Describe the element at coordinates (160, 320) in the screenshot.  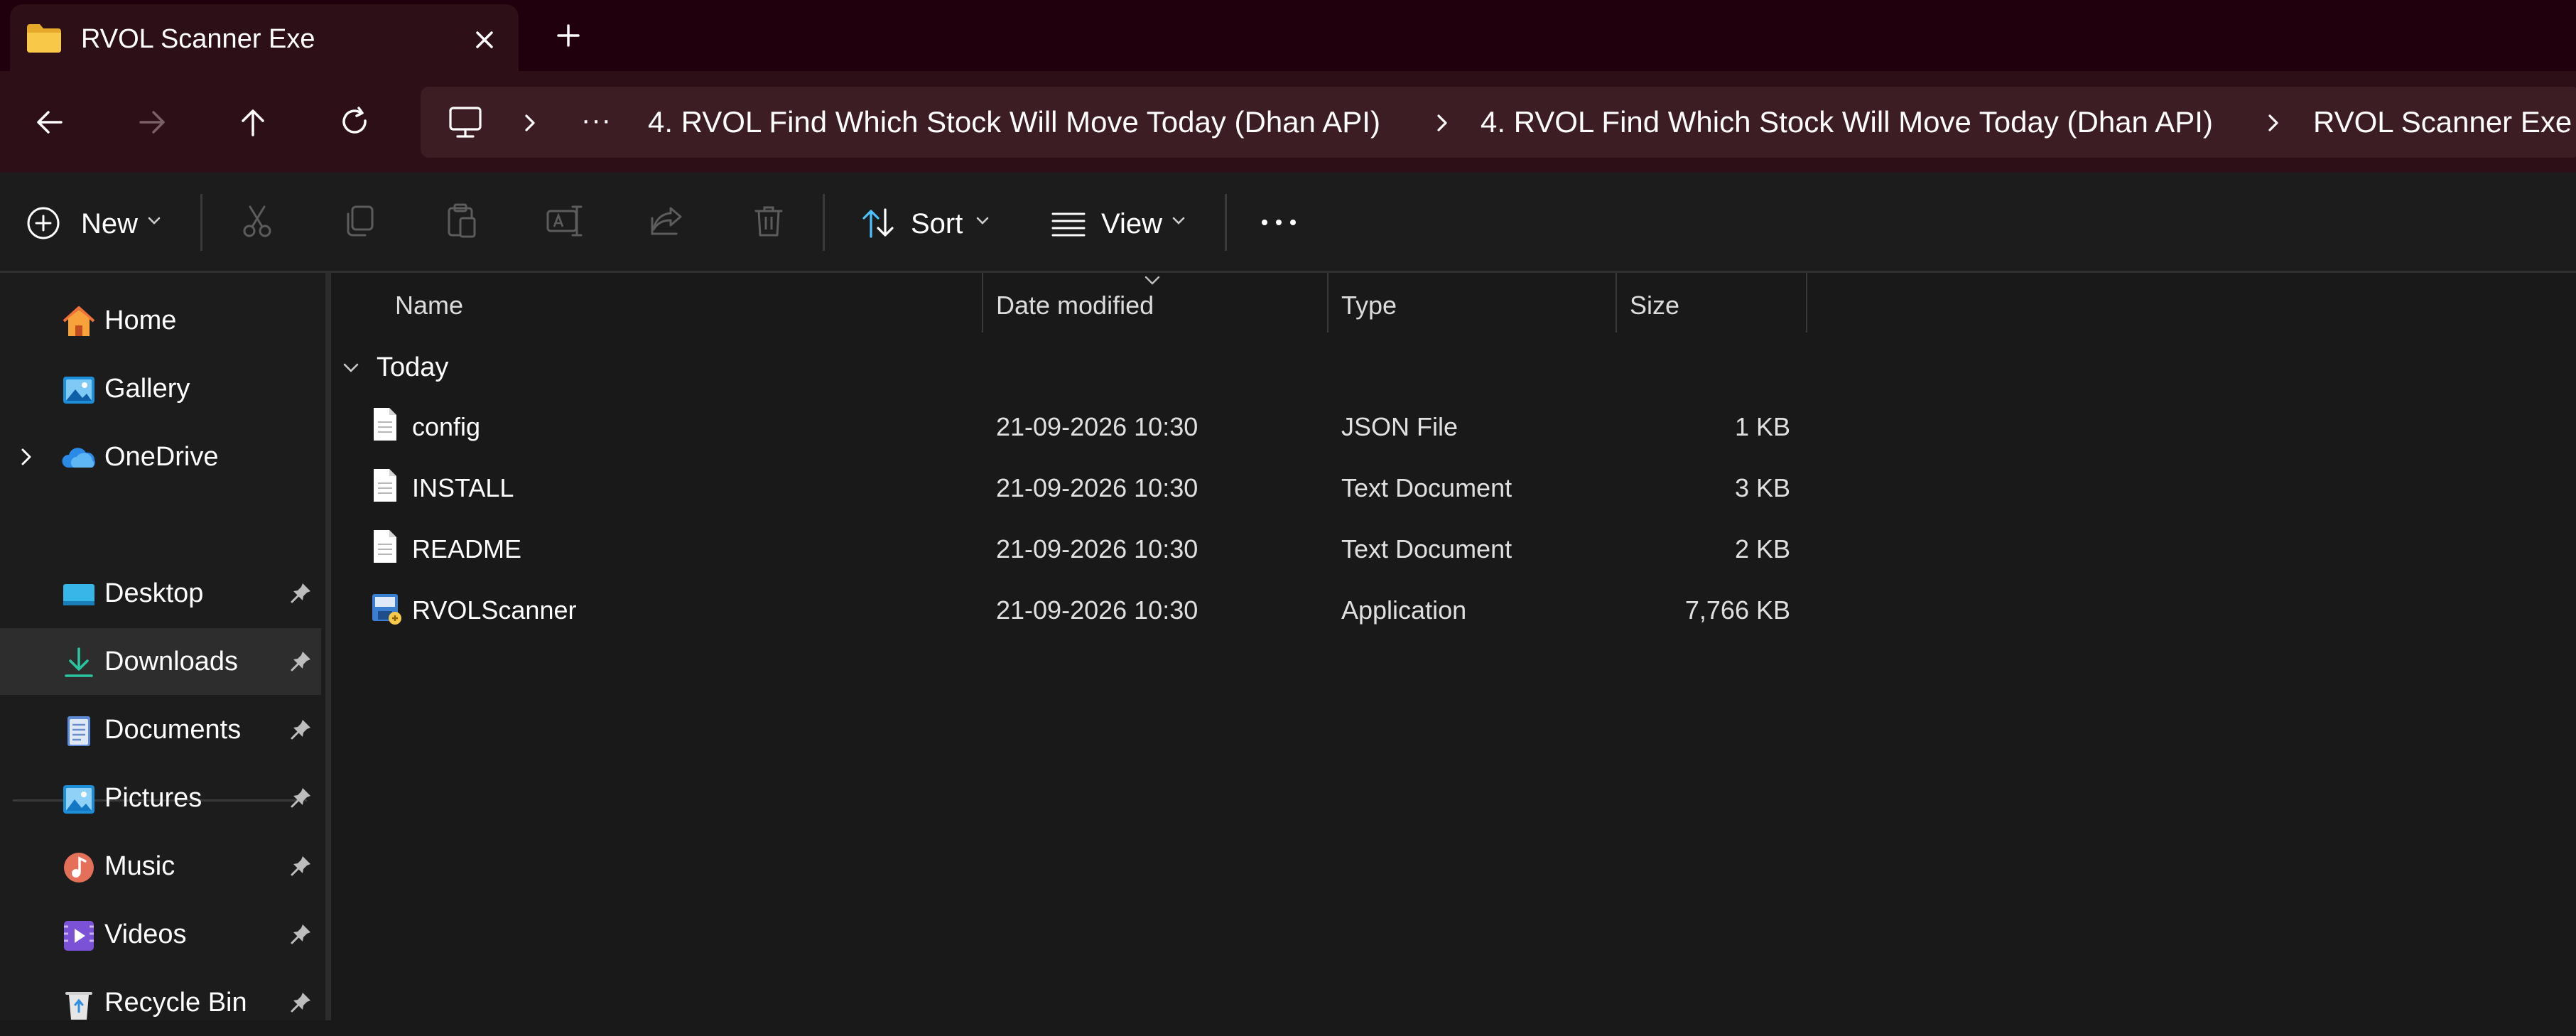
I see `sidebar-item-home: Home` at that location.